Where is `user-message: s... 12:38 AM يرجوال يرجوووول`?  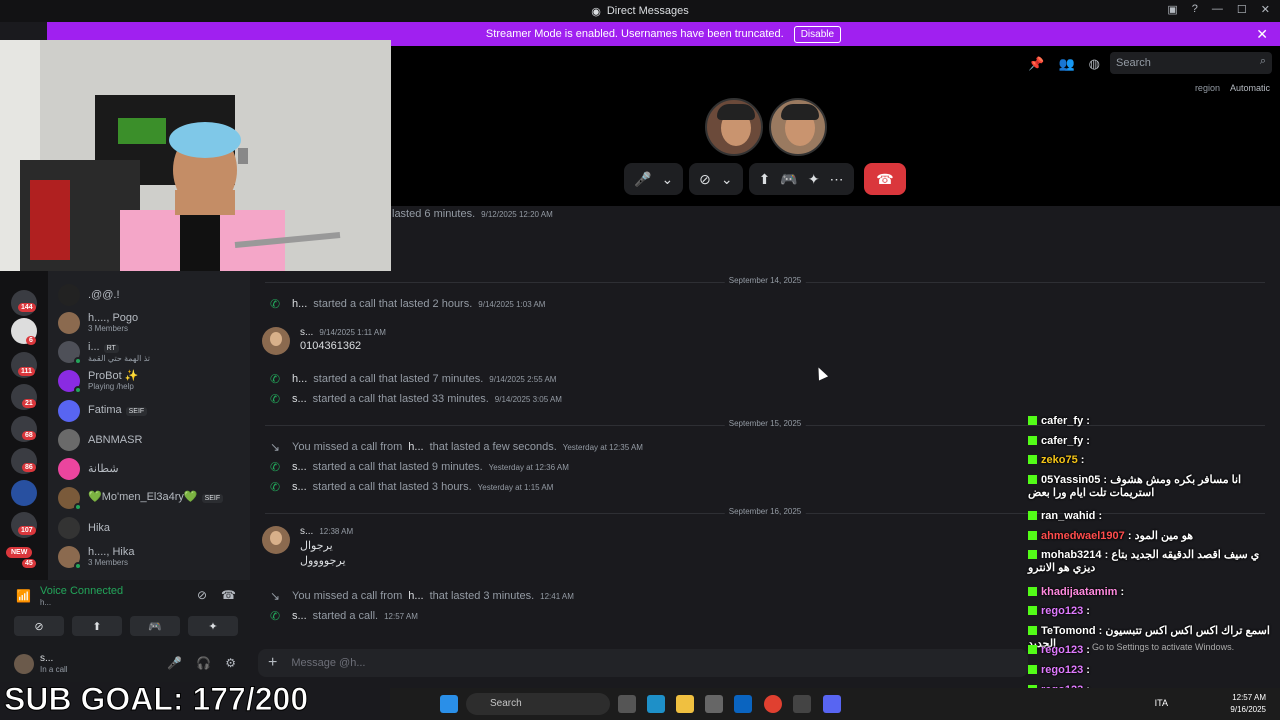
user-message: s... 12:38 AM يرجوال يرجوووول is located at coordinates (307, 546).